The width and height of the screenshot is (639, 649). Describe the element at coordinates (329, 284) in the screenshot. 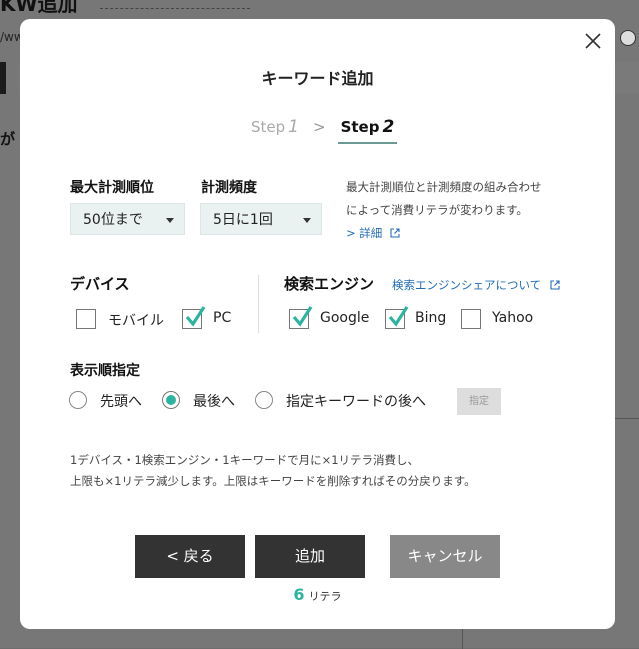

I see `search-engine-label: 検索エンジン` at that location.